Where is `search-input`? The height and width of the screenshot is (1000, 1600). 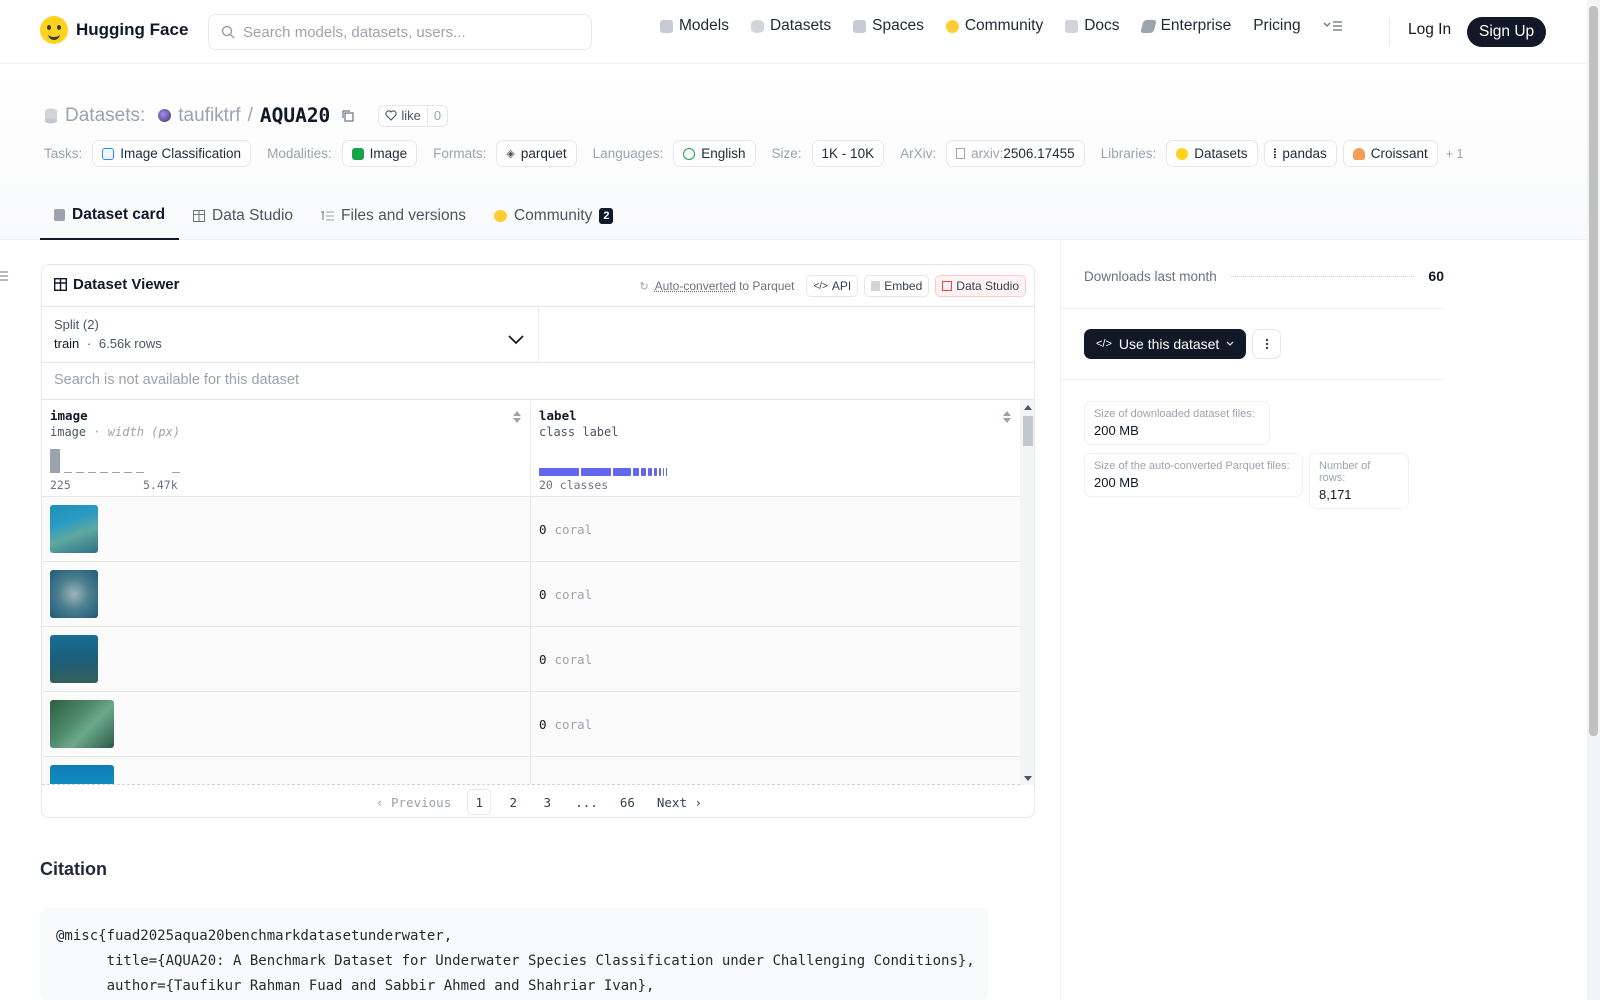 search-input is located at coordinates (408, 32).